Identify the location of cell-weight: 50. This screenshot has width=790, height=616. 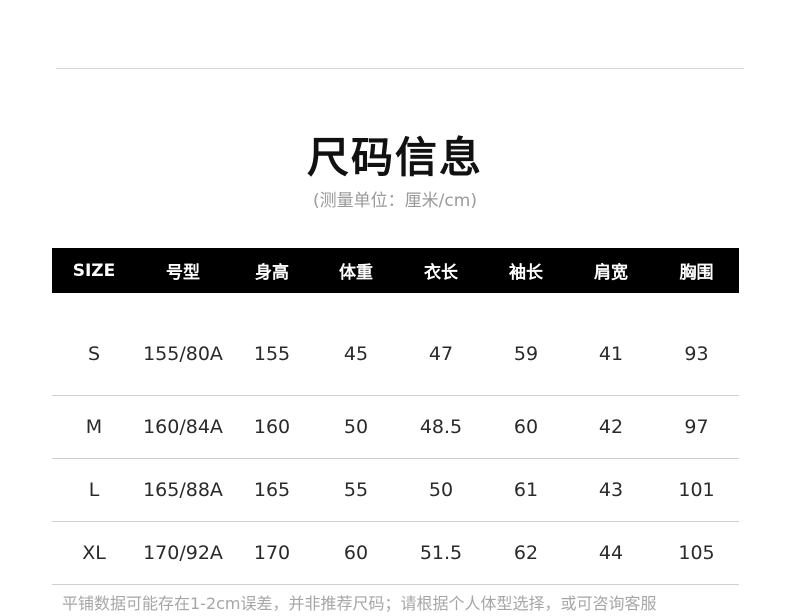
(356, 427).